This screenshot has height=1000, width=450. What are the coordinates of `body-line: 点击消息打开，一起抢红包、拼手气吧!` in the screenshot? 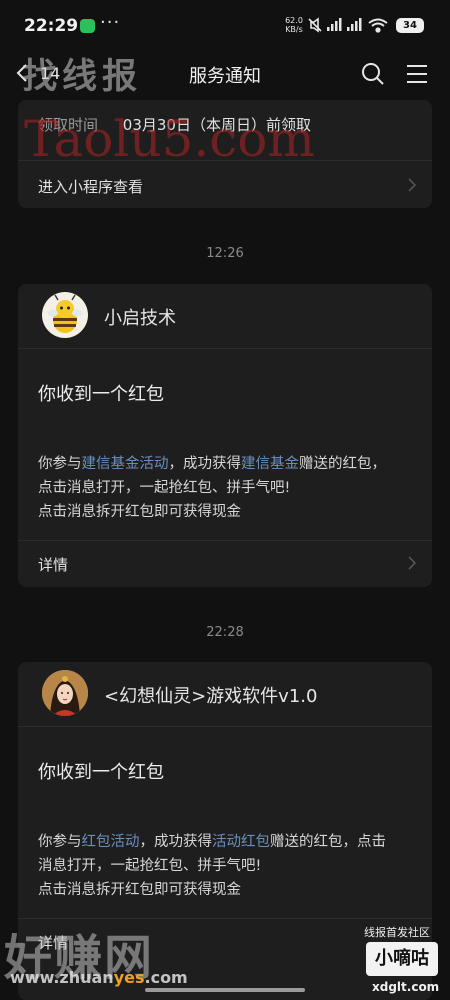 It's located at (164, 488).